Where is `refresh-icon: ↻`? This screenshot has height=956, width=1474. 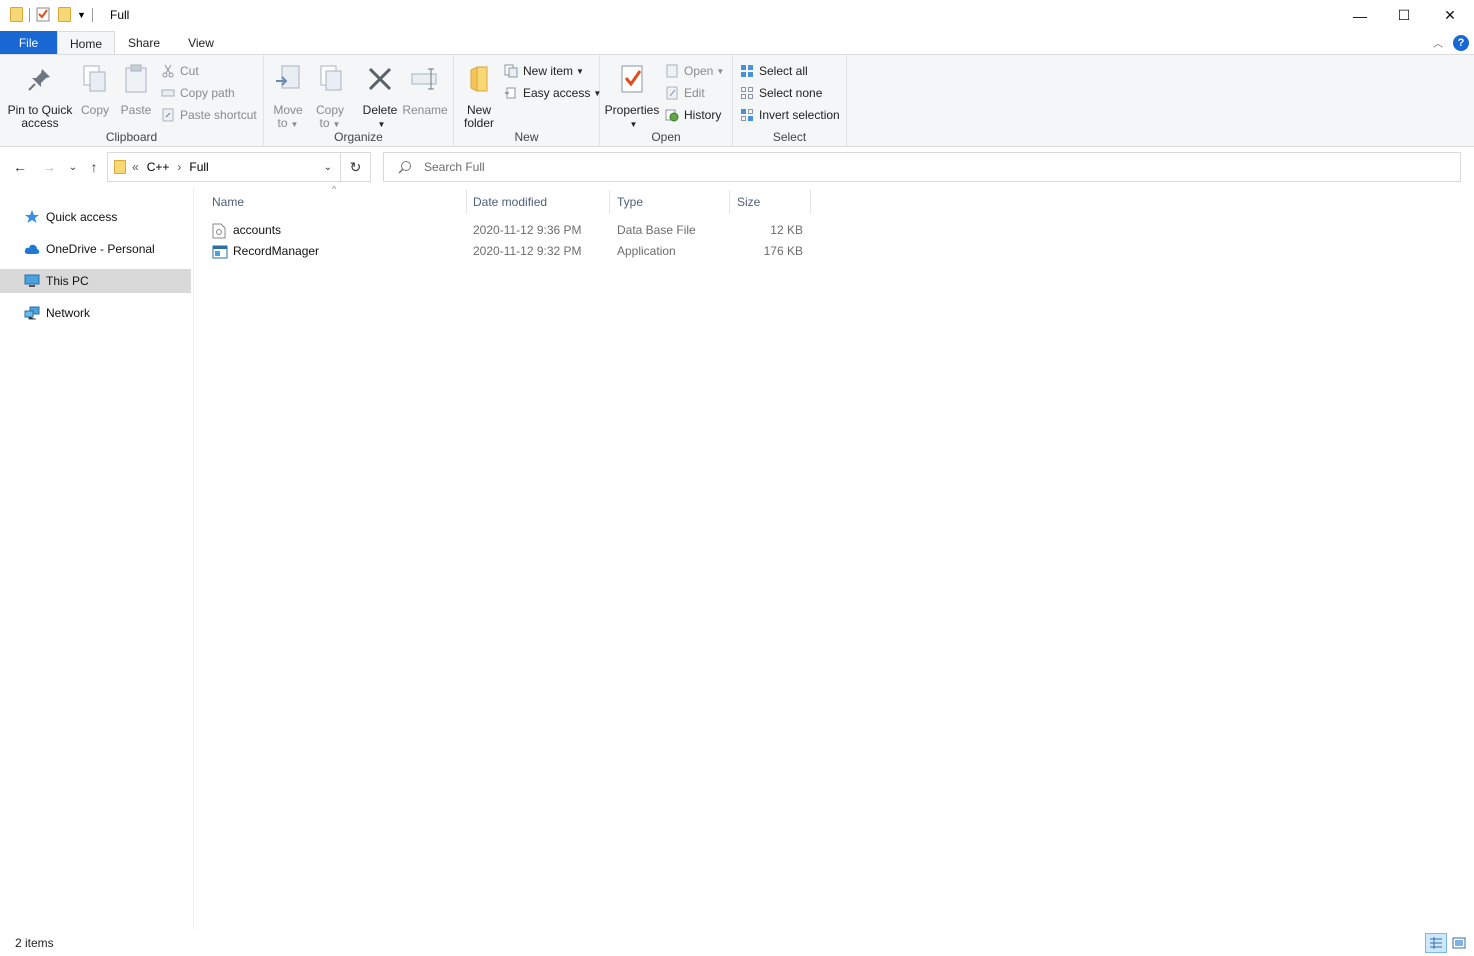 refresh-icon: ↻ is located at coordinates (355, 167).